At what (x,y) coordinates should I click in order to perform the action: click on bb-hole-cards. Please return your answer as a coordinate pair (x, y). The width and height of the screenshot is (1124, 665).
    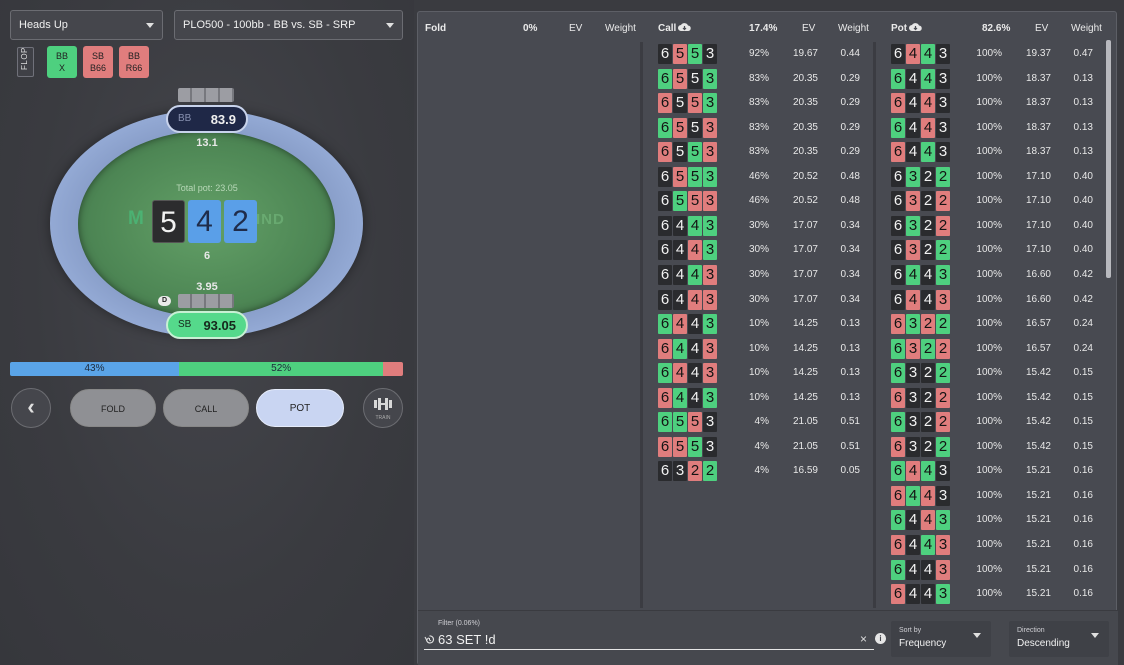
    Looking at the image, I should click on (206, 95).